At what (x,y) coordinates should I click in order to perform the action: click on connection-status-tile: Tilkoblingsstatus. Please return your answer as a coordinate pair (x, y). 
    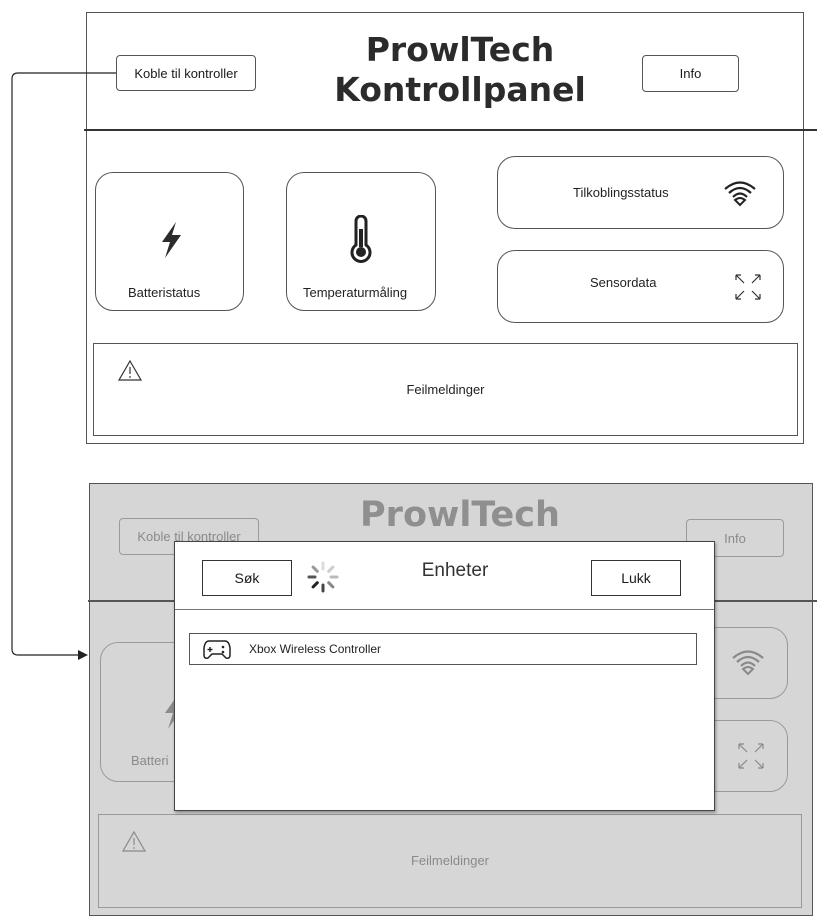
    Looking at the image, I should click on (640, 192).